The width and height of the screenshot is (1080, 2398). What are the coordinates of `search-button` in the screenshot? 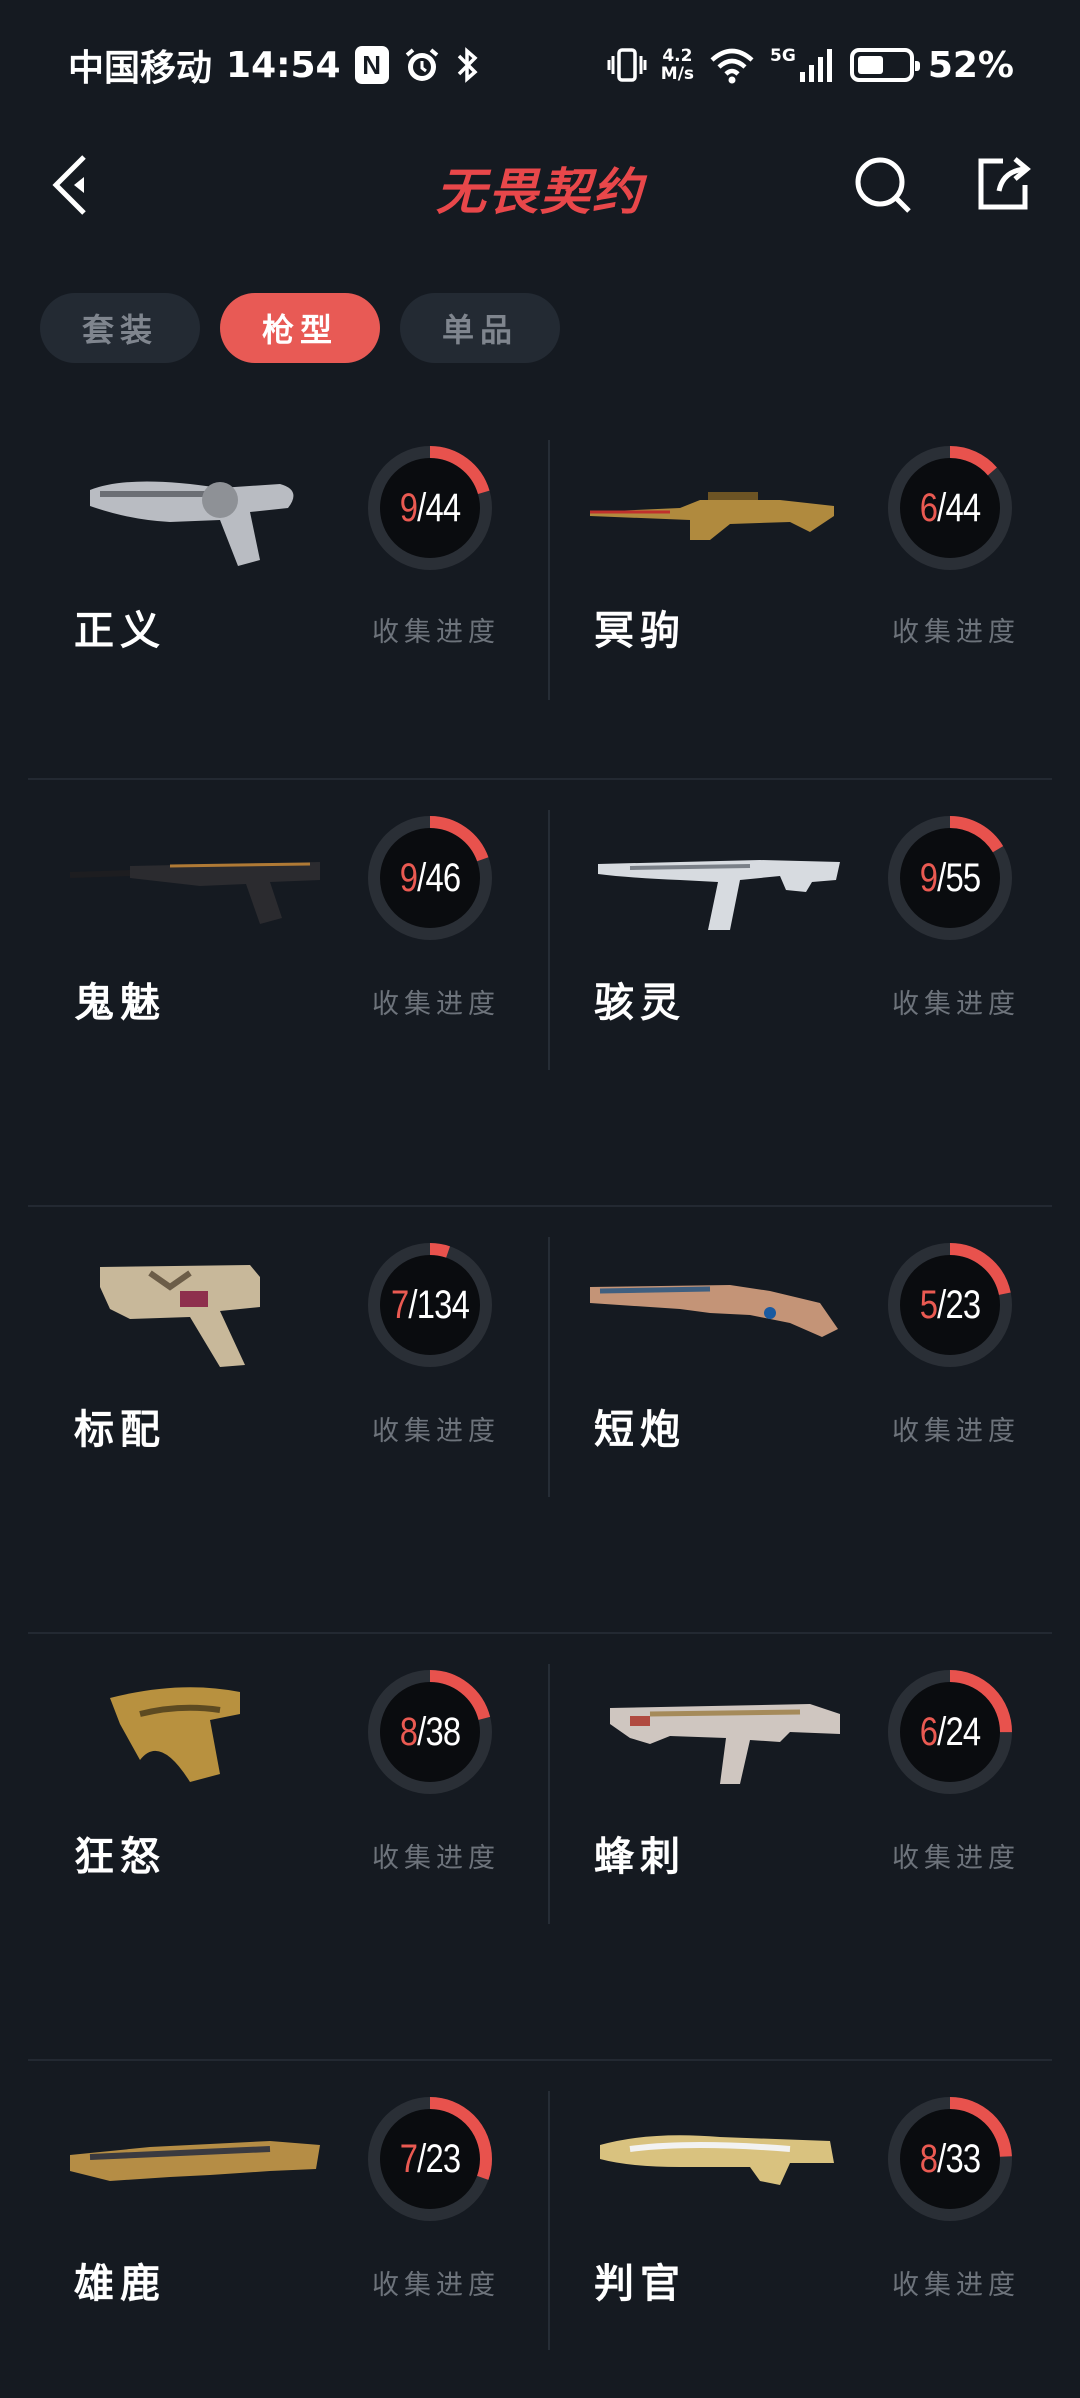 It's located at (883, 185).